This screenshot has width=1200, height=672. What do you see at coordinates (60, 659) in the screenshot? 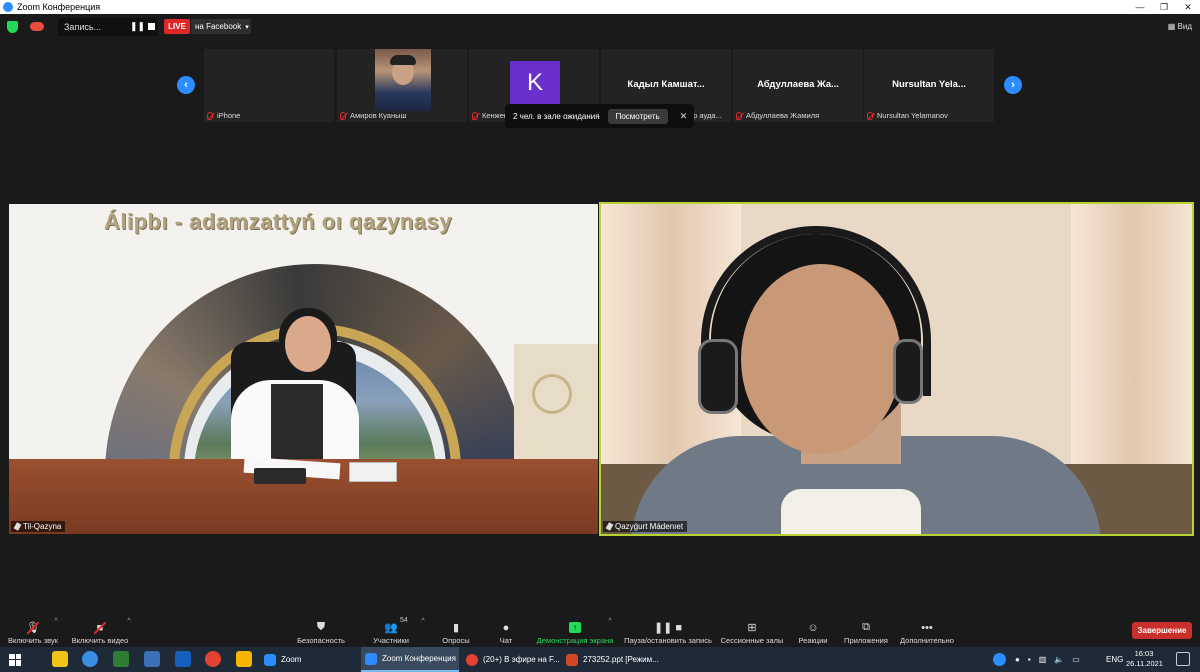
I see `file-explorer-icon` at bounding box center [60, 659].